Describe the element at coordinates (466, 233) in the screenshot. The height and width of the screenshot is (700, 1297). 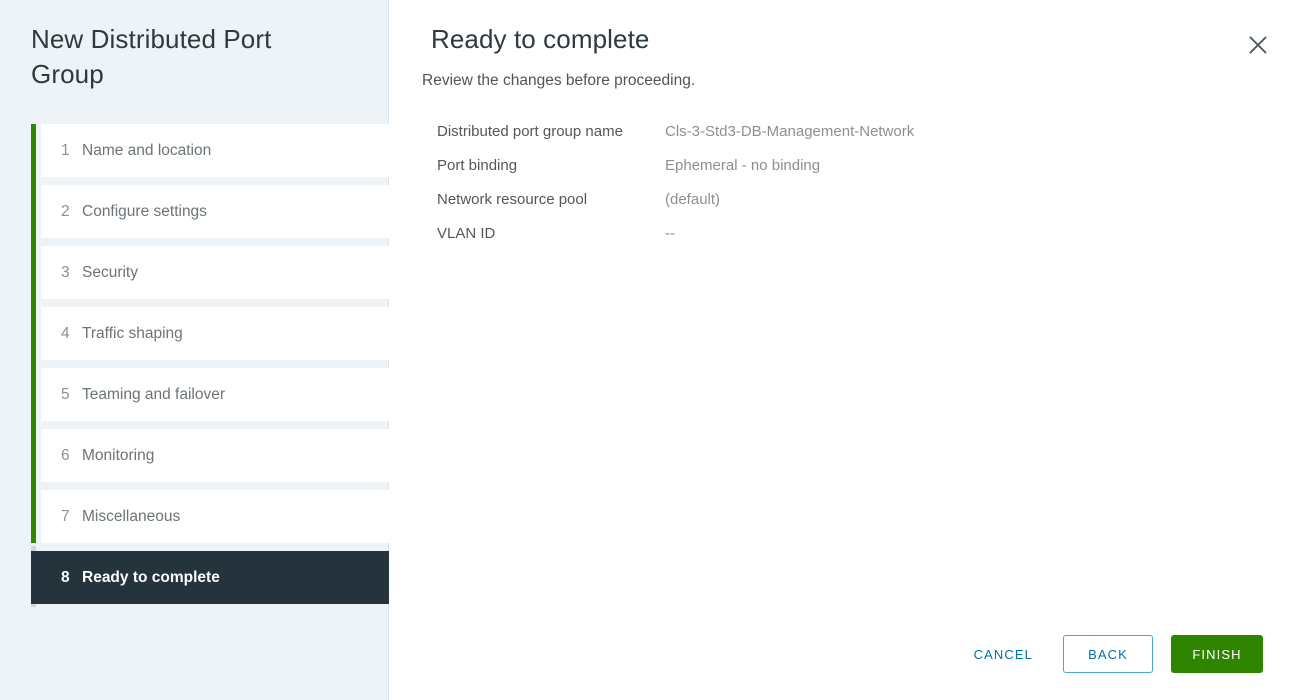
I see `summary-label-vlan-id: VLAN ID` at that location.